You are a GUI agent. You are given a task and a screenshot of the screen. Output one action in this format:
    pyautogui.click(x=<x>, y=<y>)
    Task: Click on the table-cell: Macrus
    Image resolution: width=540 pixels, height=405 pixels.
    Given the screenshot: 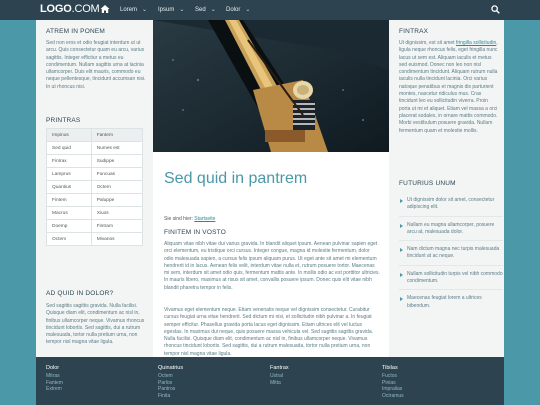 What is the action you would take?
    pyautogui.click(x=69, y=213)
    